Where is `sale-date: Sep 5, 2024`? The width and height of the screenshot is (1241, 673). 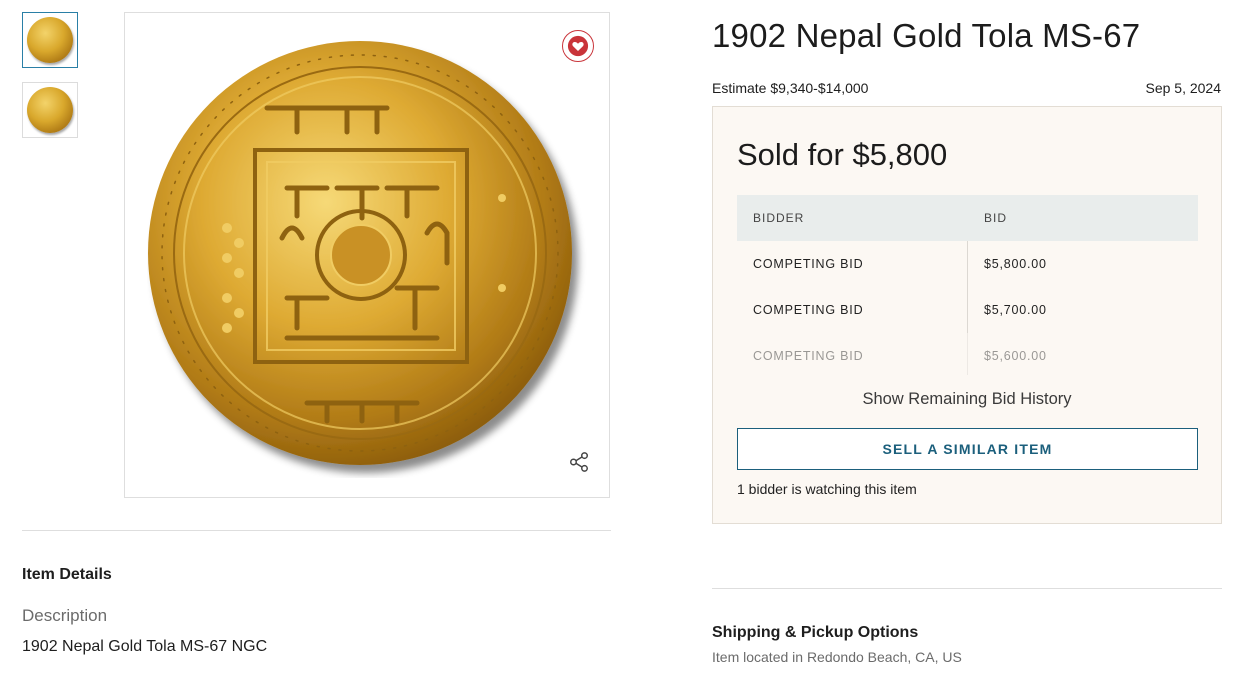
sale-date: Sep 5, 2024 is located at coordinates (1183, 88).